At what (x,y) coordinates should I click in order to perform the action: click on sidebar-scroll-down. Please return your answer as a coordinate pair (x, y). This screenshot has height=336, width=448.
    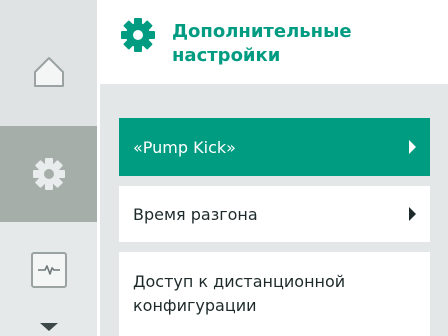
    Looking at the image, I should click on (48, 327).